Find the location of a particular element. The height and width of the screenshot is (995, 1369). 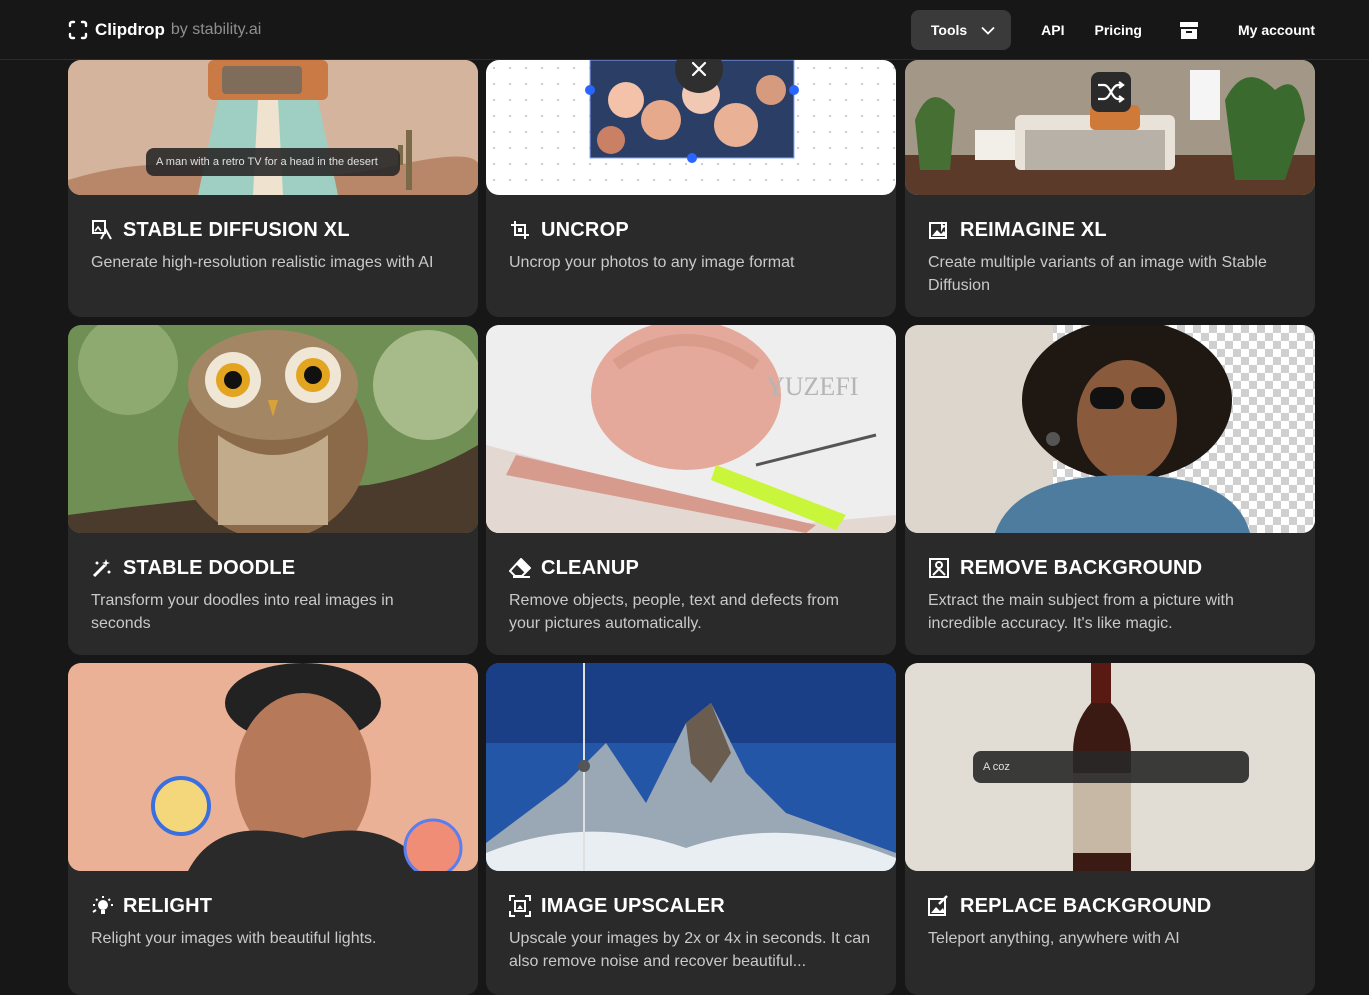

close-icon is located at coordinates (699, 69).